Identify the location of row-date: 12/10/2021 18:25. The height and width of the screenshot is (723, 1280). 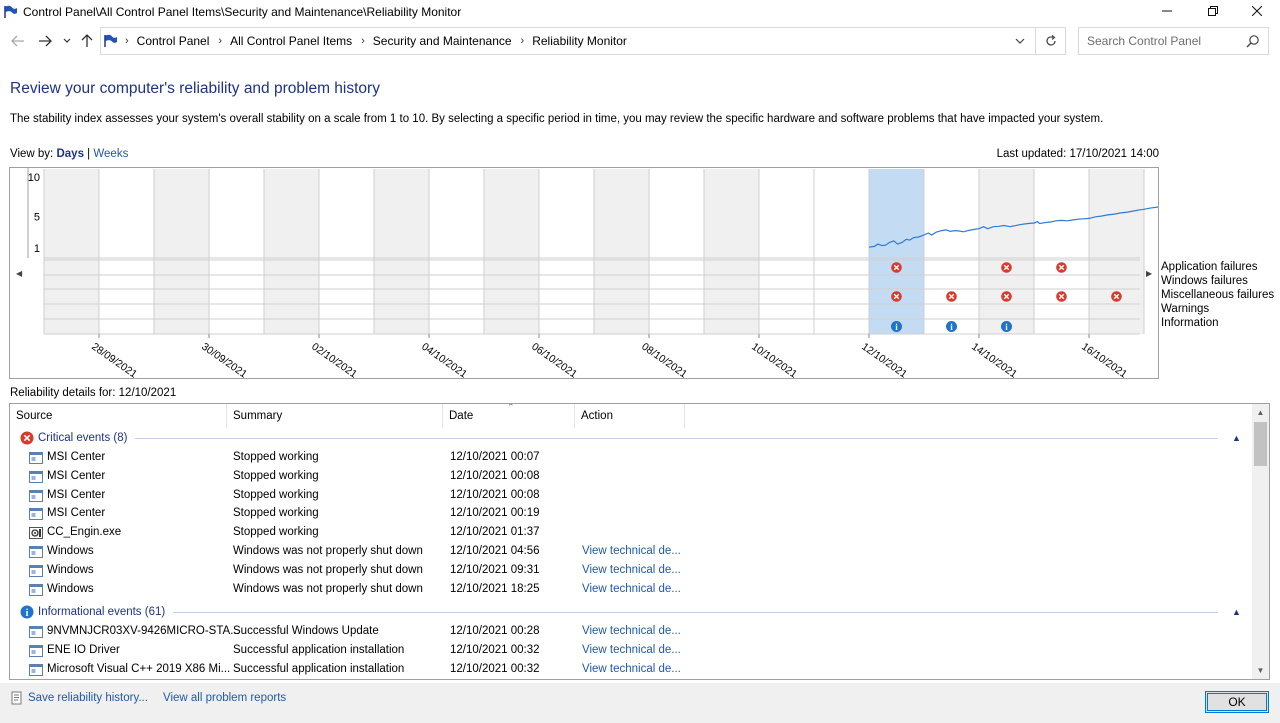
(495, 588).